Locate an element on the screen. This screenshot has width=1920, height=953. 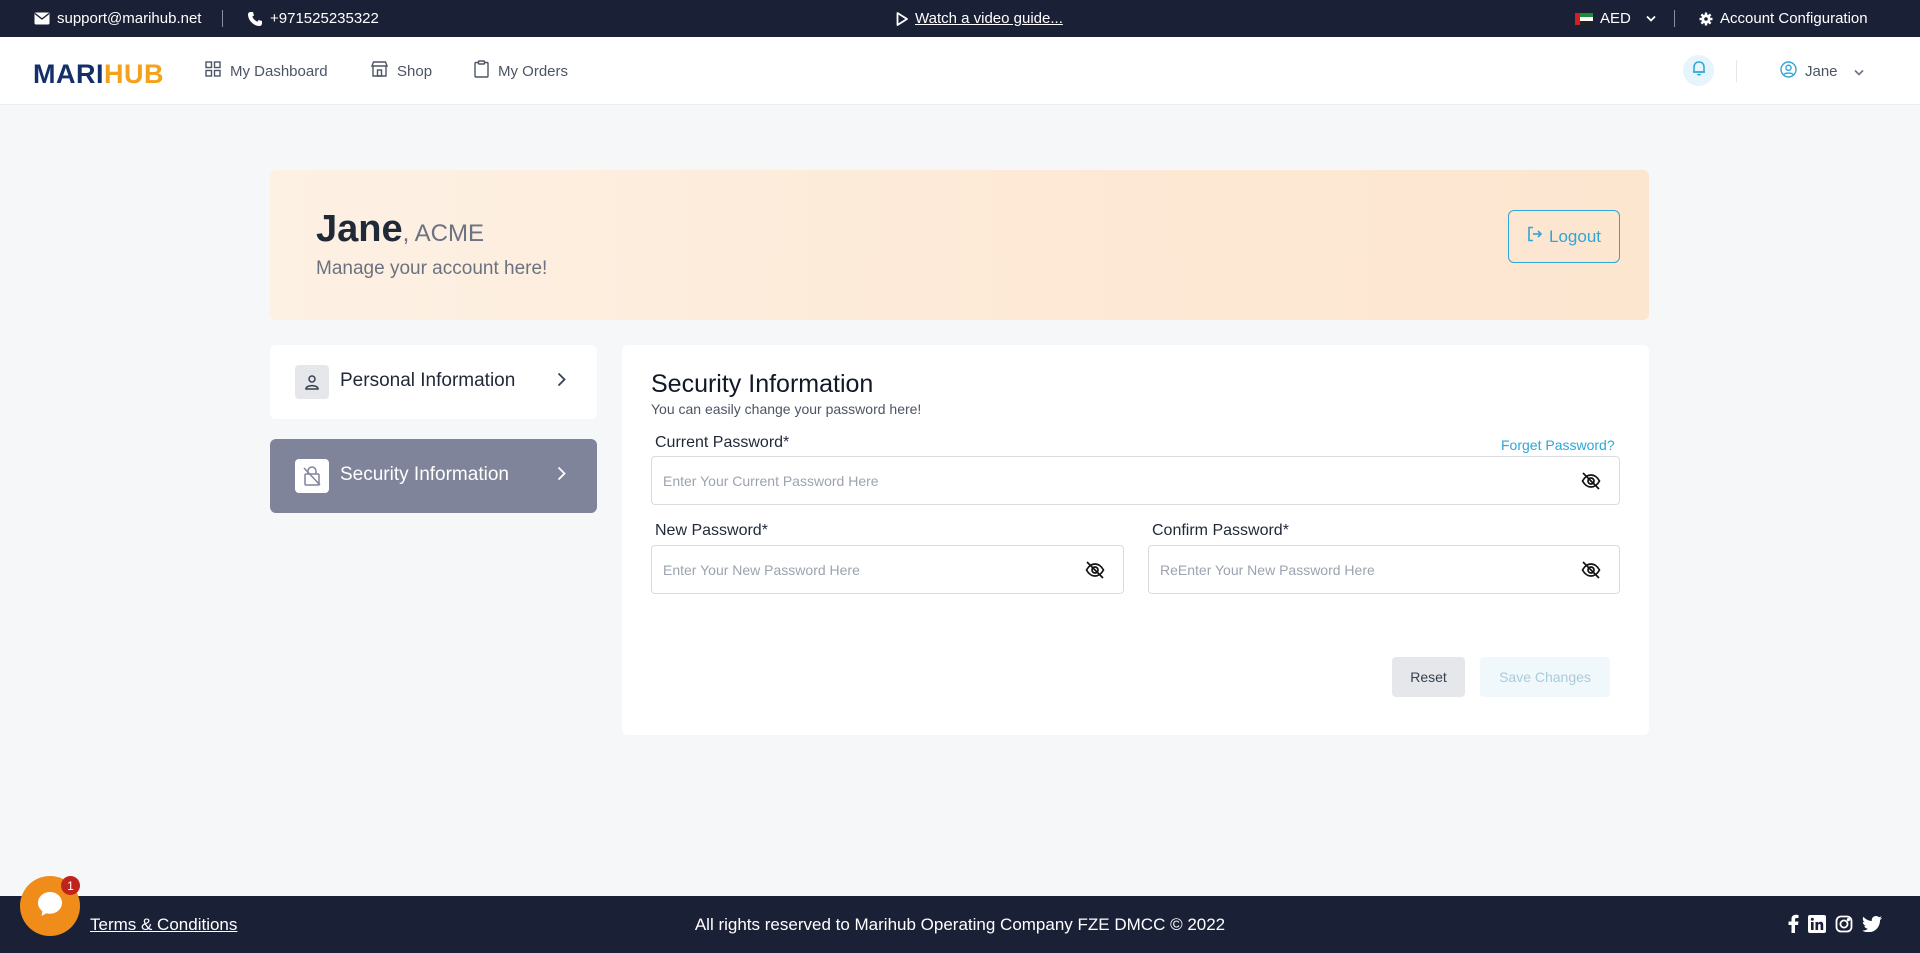
new-password-input is located at coordinates (857, 569).